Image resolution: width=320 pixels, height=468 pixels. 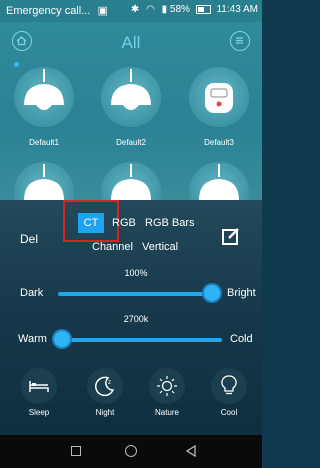 I want to click on light-label: Default2, so click(x=131, y=142).